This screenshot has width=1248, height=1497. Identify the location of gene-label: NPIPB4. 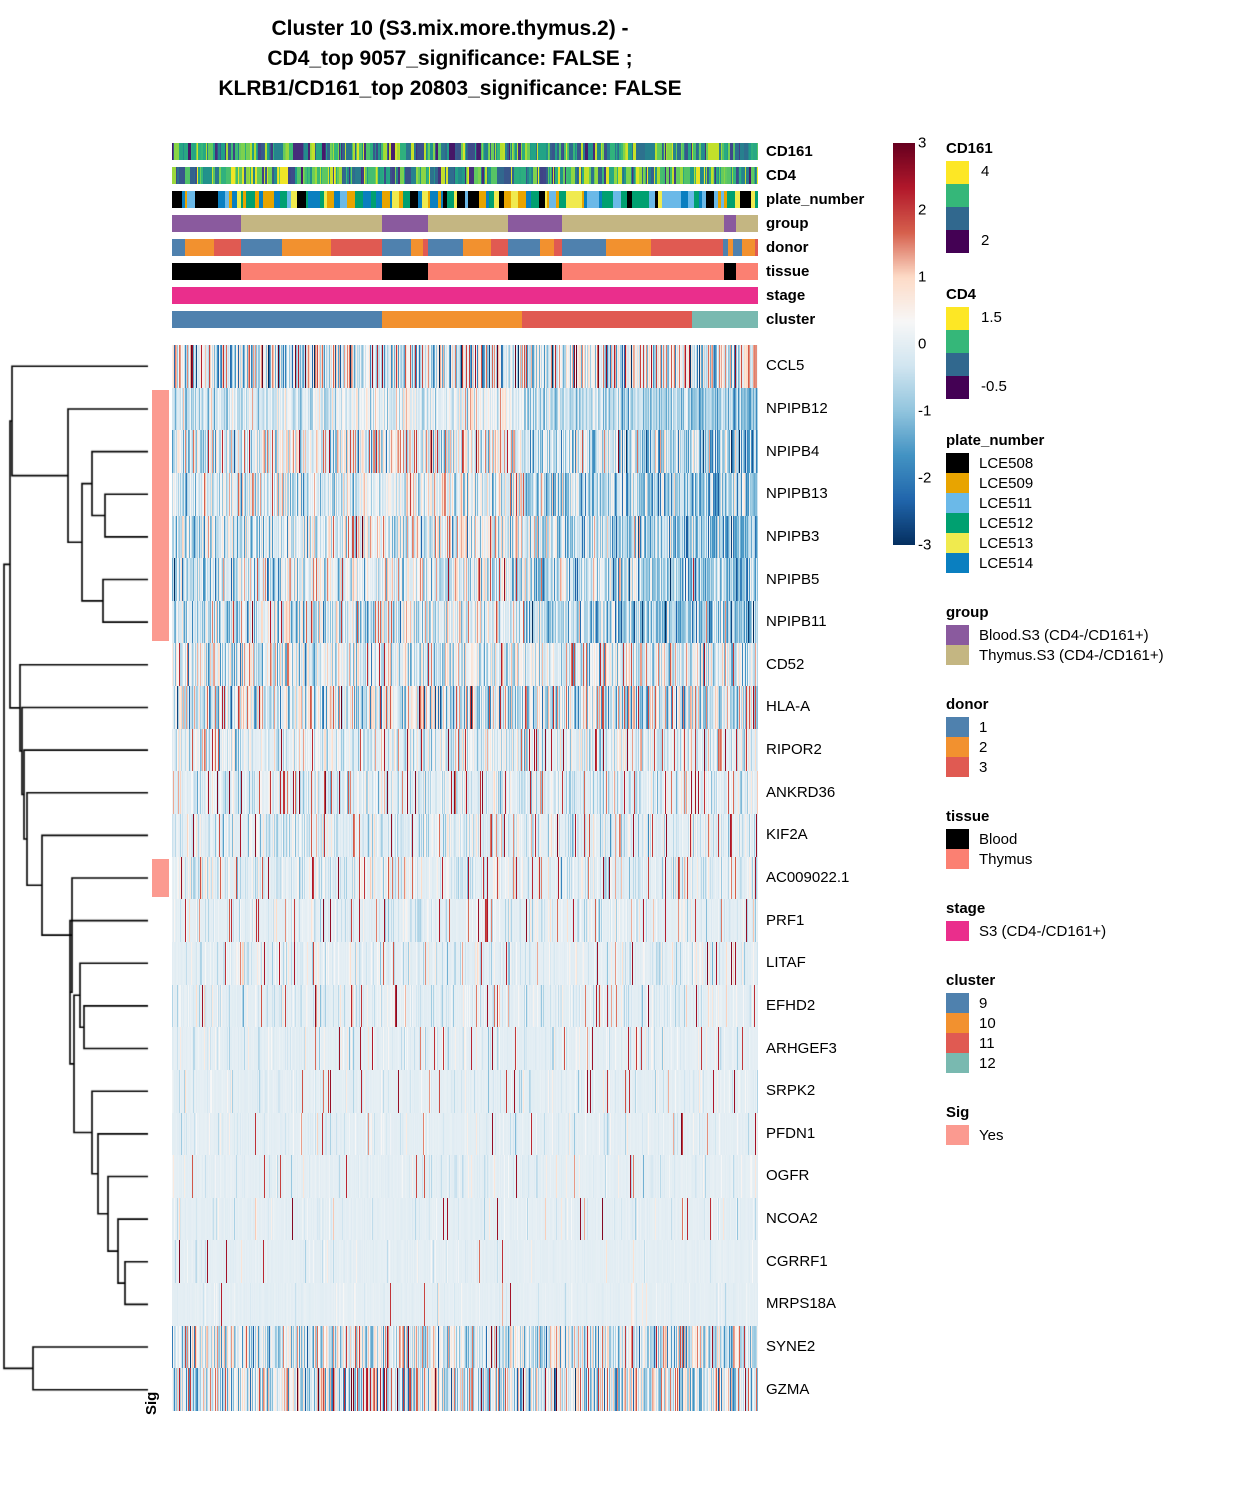
(793, 451).